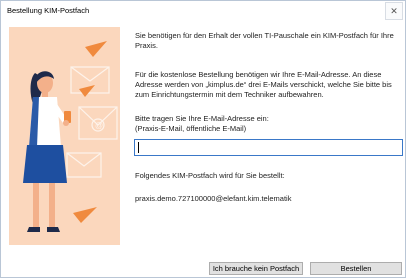  Describe the element at coordinates (268, 147) in the screenshot. I see `email-field` at that location.